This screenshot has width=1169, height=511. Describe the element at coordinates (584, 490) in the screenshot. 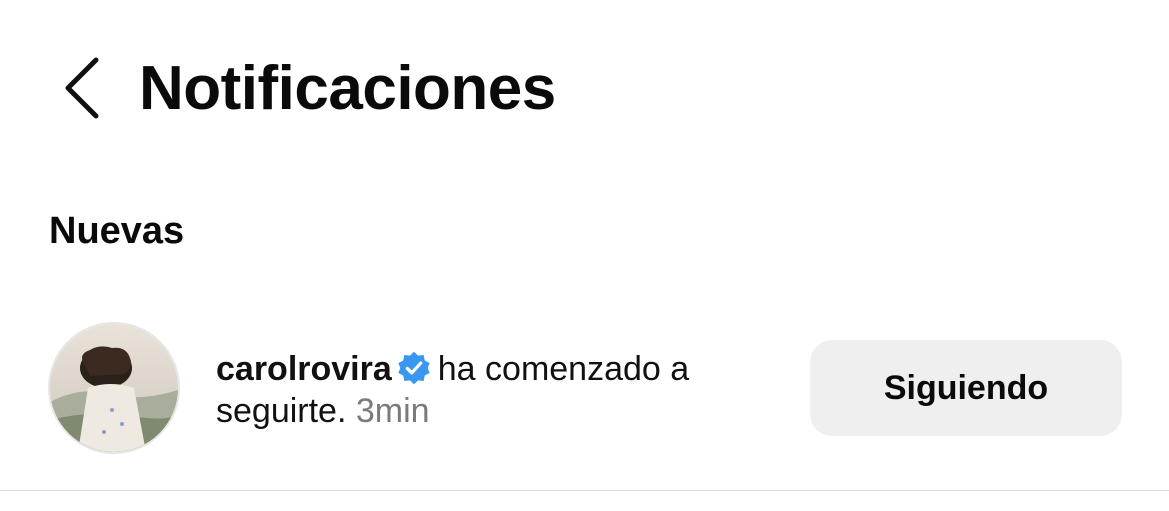

I see `divider` at that location.